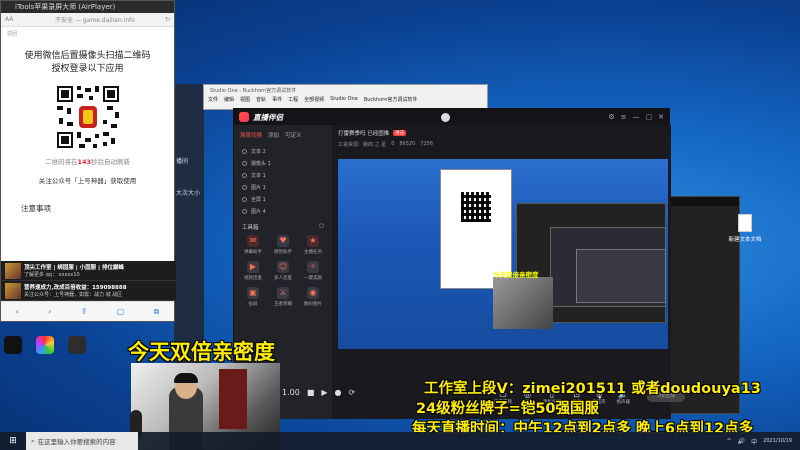  What do you see at coordinates (611, 117) in the screenshot?
I see `settings-gear-icon: ⚙` at bounding box center [611, 117].